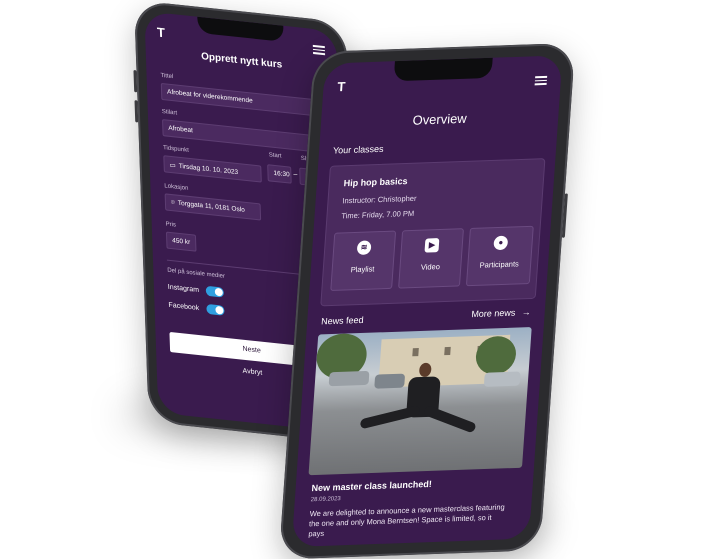 The image size is (722, 559). I want to click on price-input: 450 kr, so click(181, 241).